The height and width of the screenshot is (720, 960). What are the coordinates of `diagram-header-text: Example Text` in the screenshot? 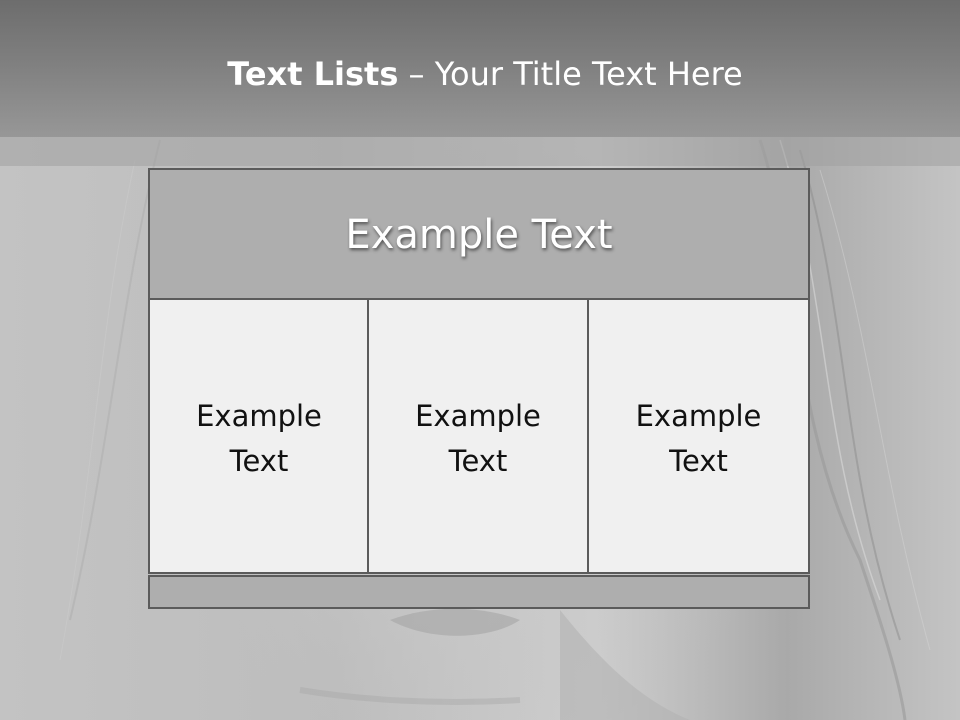 It's located at (479, 235).